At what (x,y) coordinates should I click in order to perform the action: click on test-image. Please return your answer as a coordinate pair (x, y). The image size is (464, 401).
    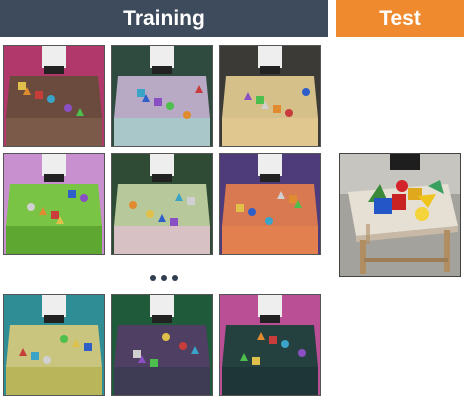
    Looking at the image, I should click on (400, 215).